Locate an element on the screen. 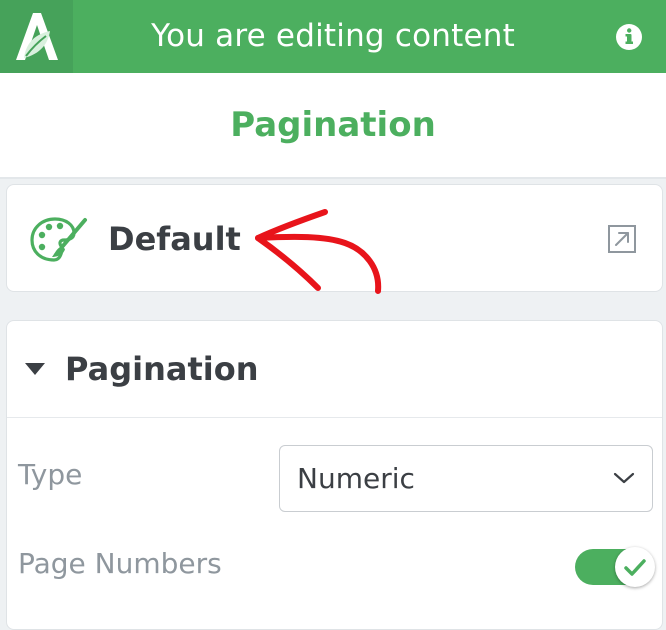  open-external-icon is located at coordinates (622, 239).